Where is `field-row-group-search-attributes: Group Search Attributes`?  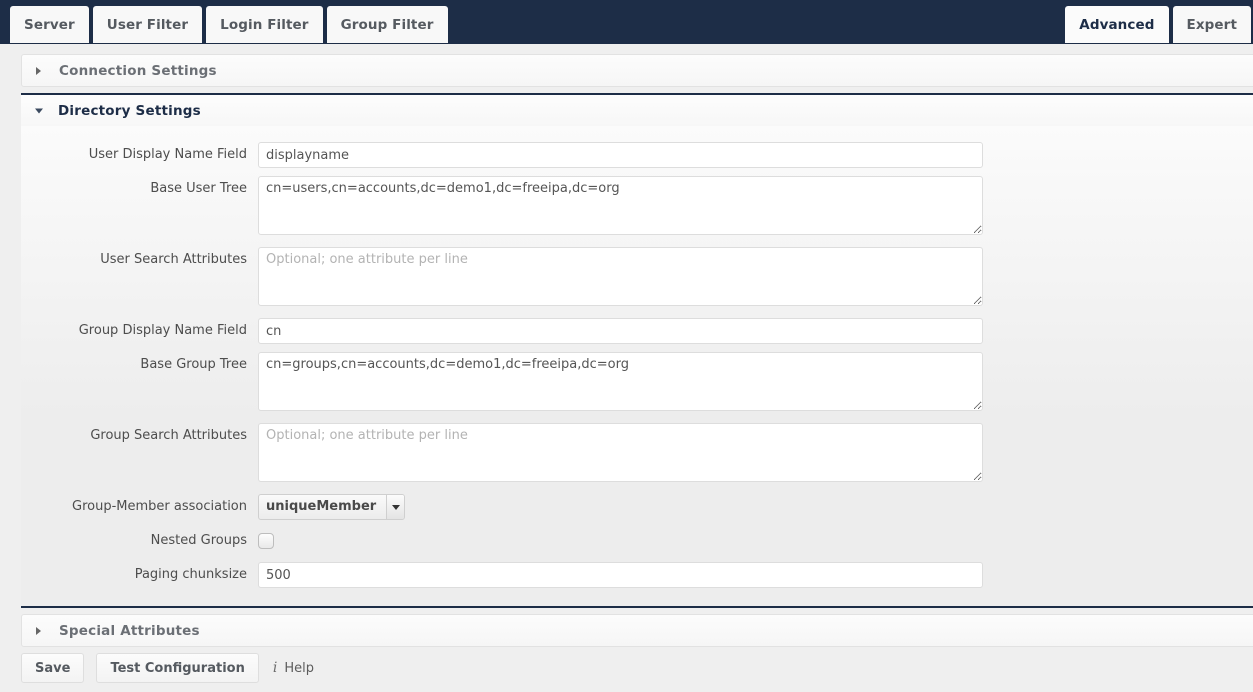
field-row-group-search-attributes: Group Search Attributes is located at coordinates (637, 454).